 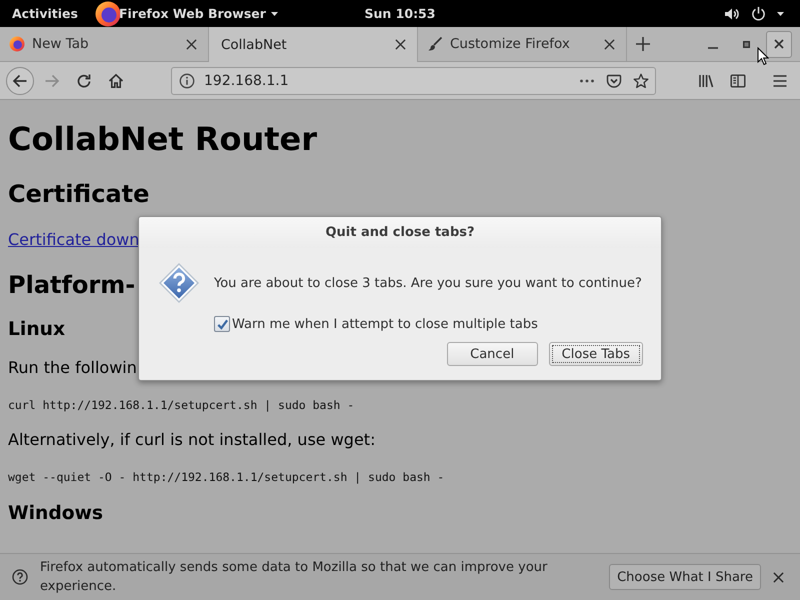 I want to click on notification-message: Firefox automatically sends some data to Mozilla so that we can improve your experience., so click(x=294, y=577).